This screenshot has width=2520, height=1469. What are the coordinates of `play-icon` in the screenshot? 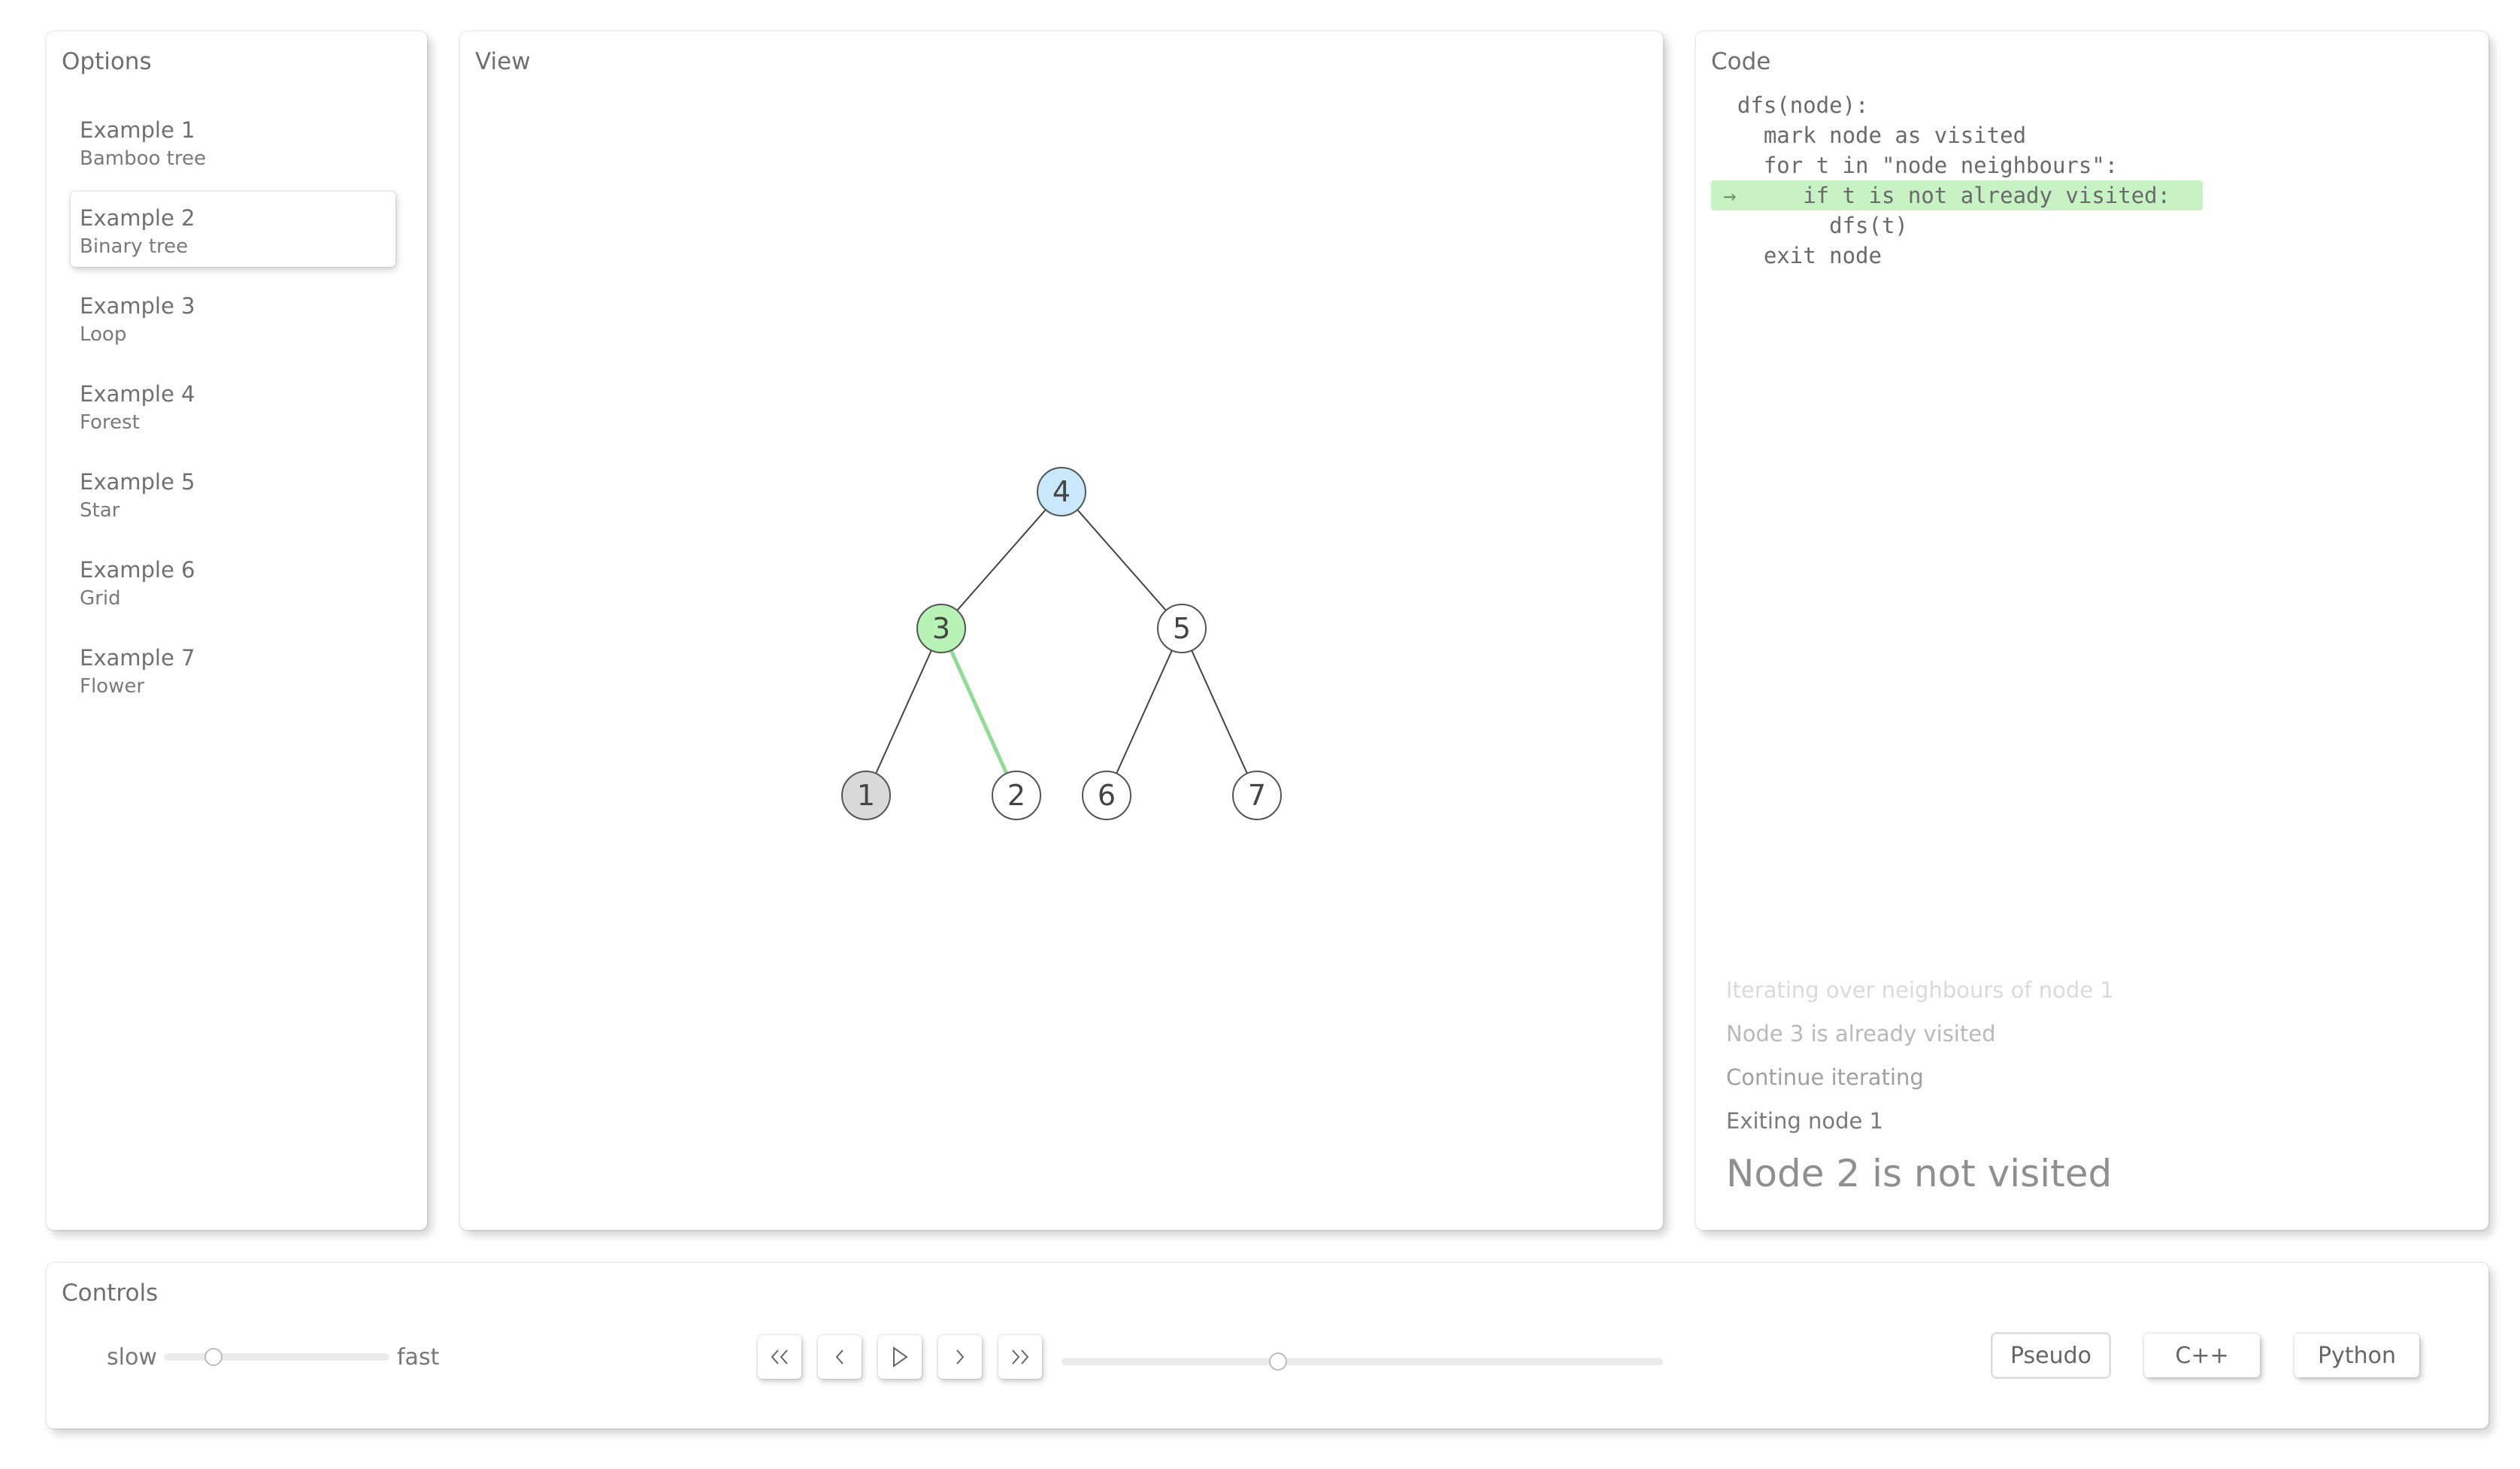 It's located at (900, 1357).